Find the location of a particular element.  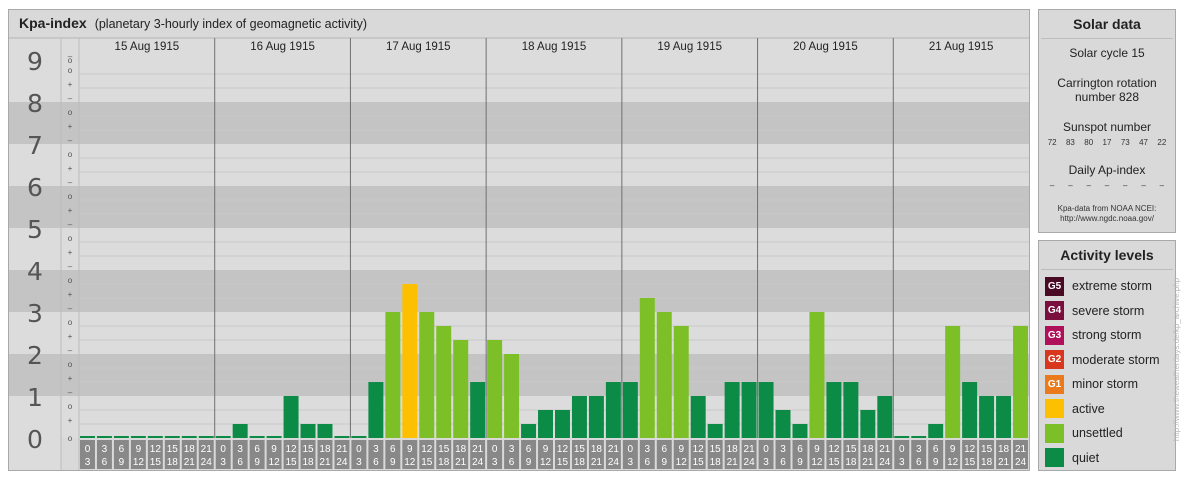

y-tick-label: 2 is located at coordinates (35, 355).